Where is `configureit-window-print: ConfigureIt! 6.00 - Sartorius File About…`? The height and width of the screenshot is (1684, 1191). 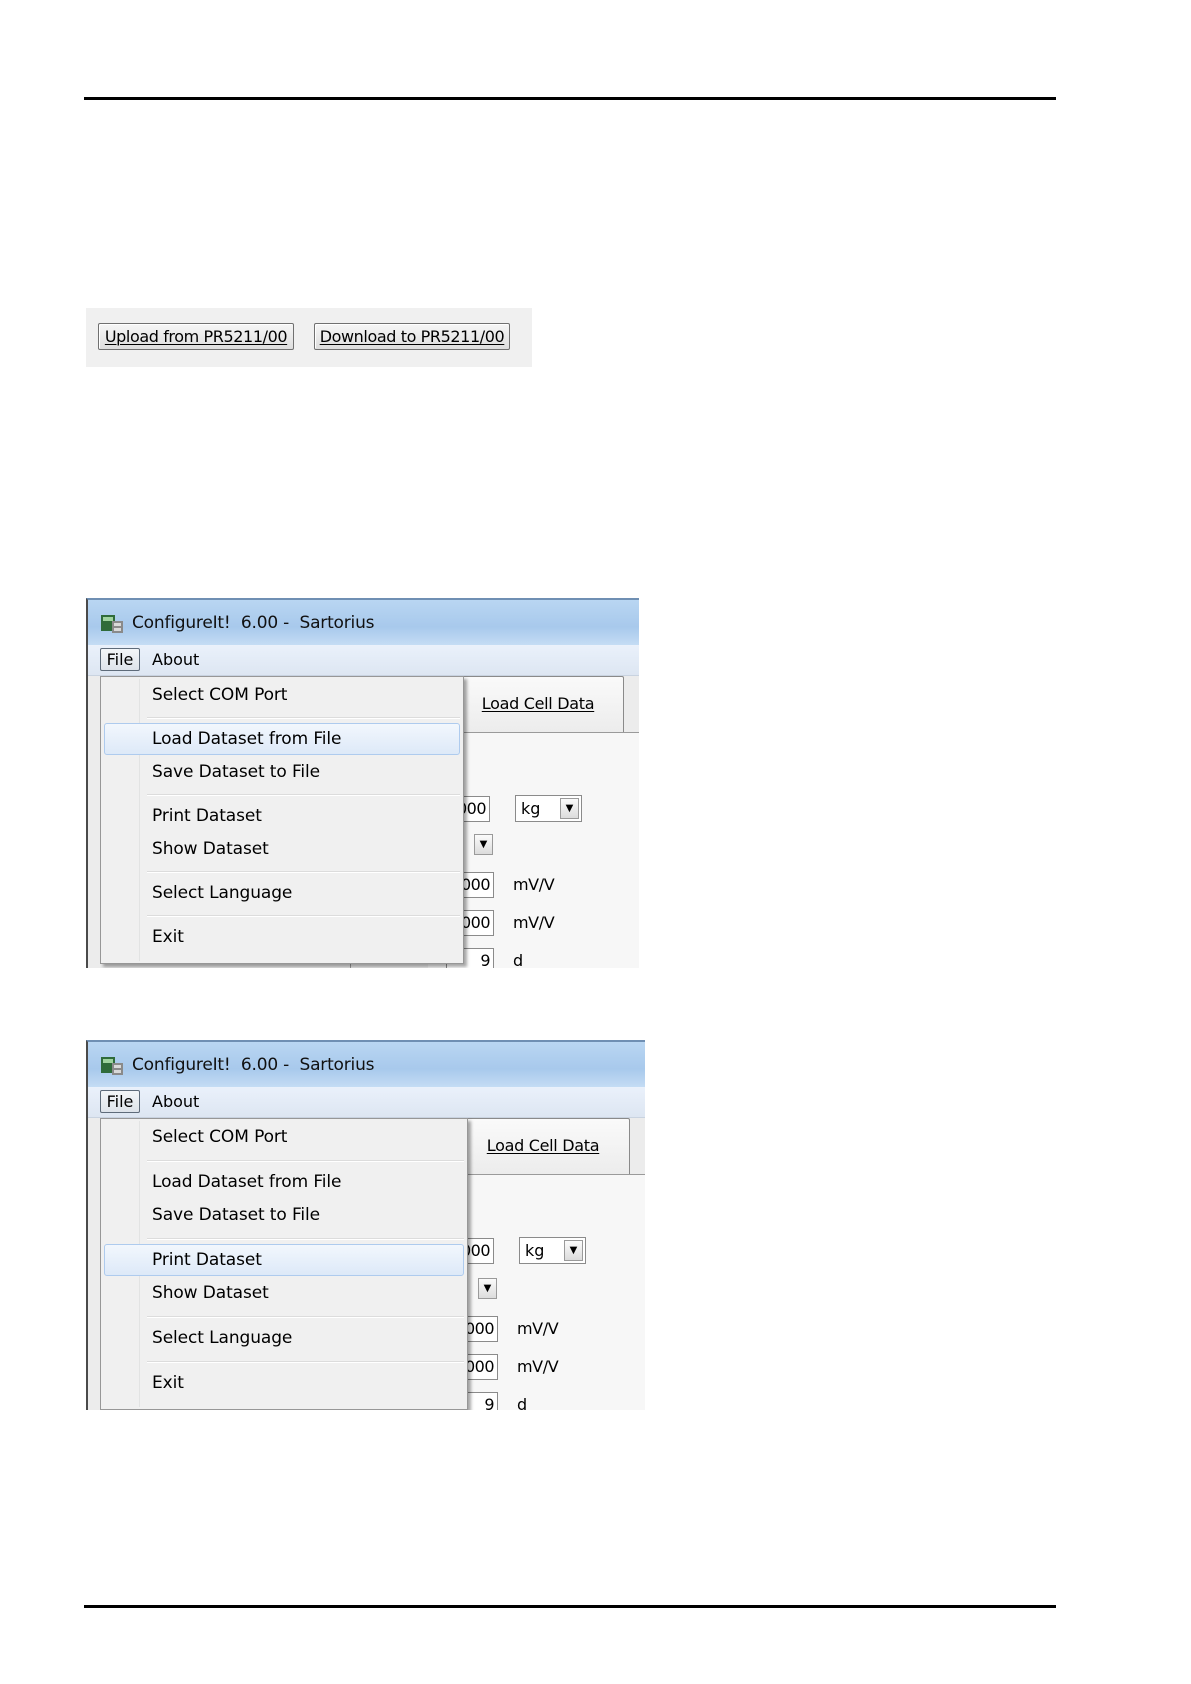 configureit-window-print: ConfigureIt! 6.00 - Sartorius File About… is located at coordinates (365, 1225).